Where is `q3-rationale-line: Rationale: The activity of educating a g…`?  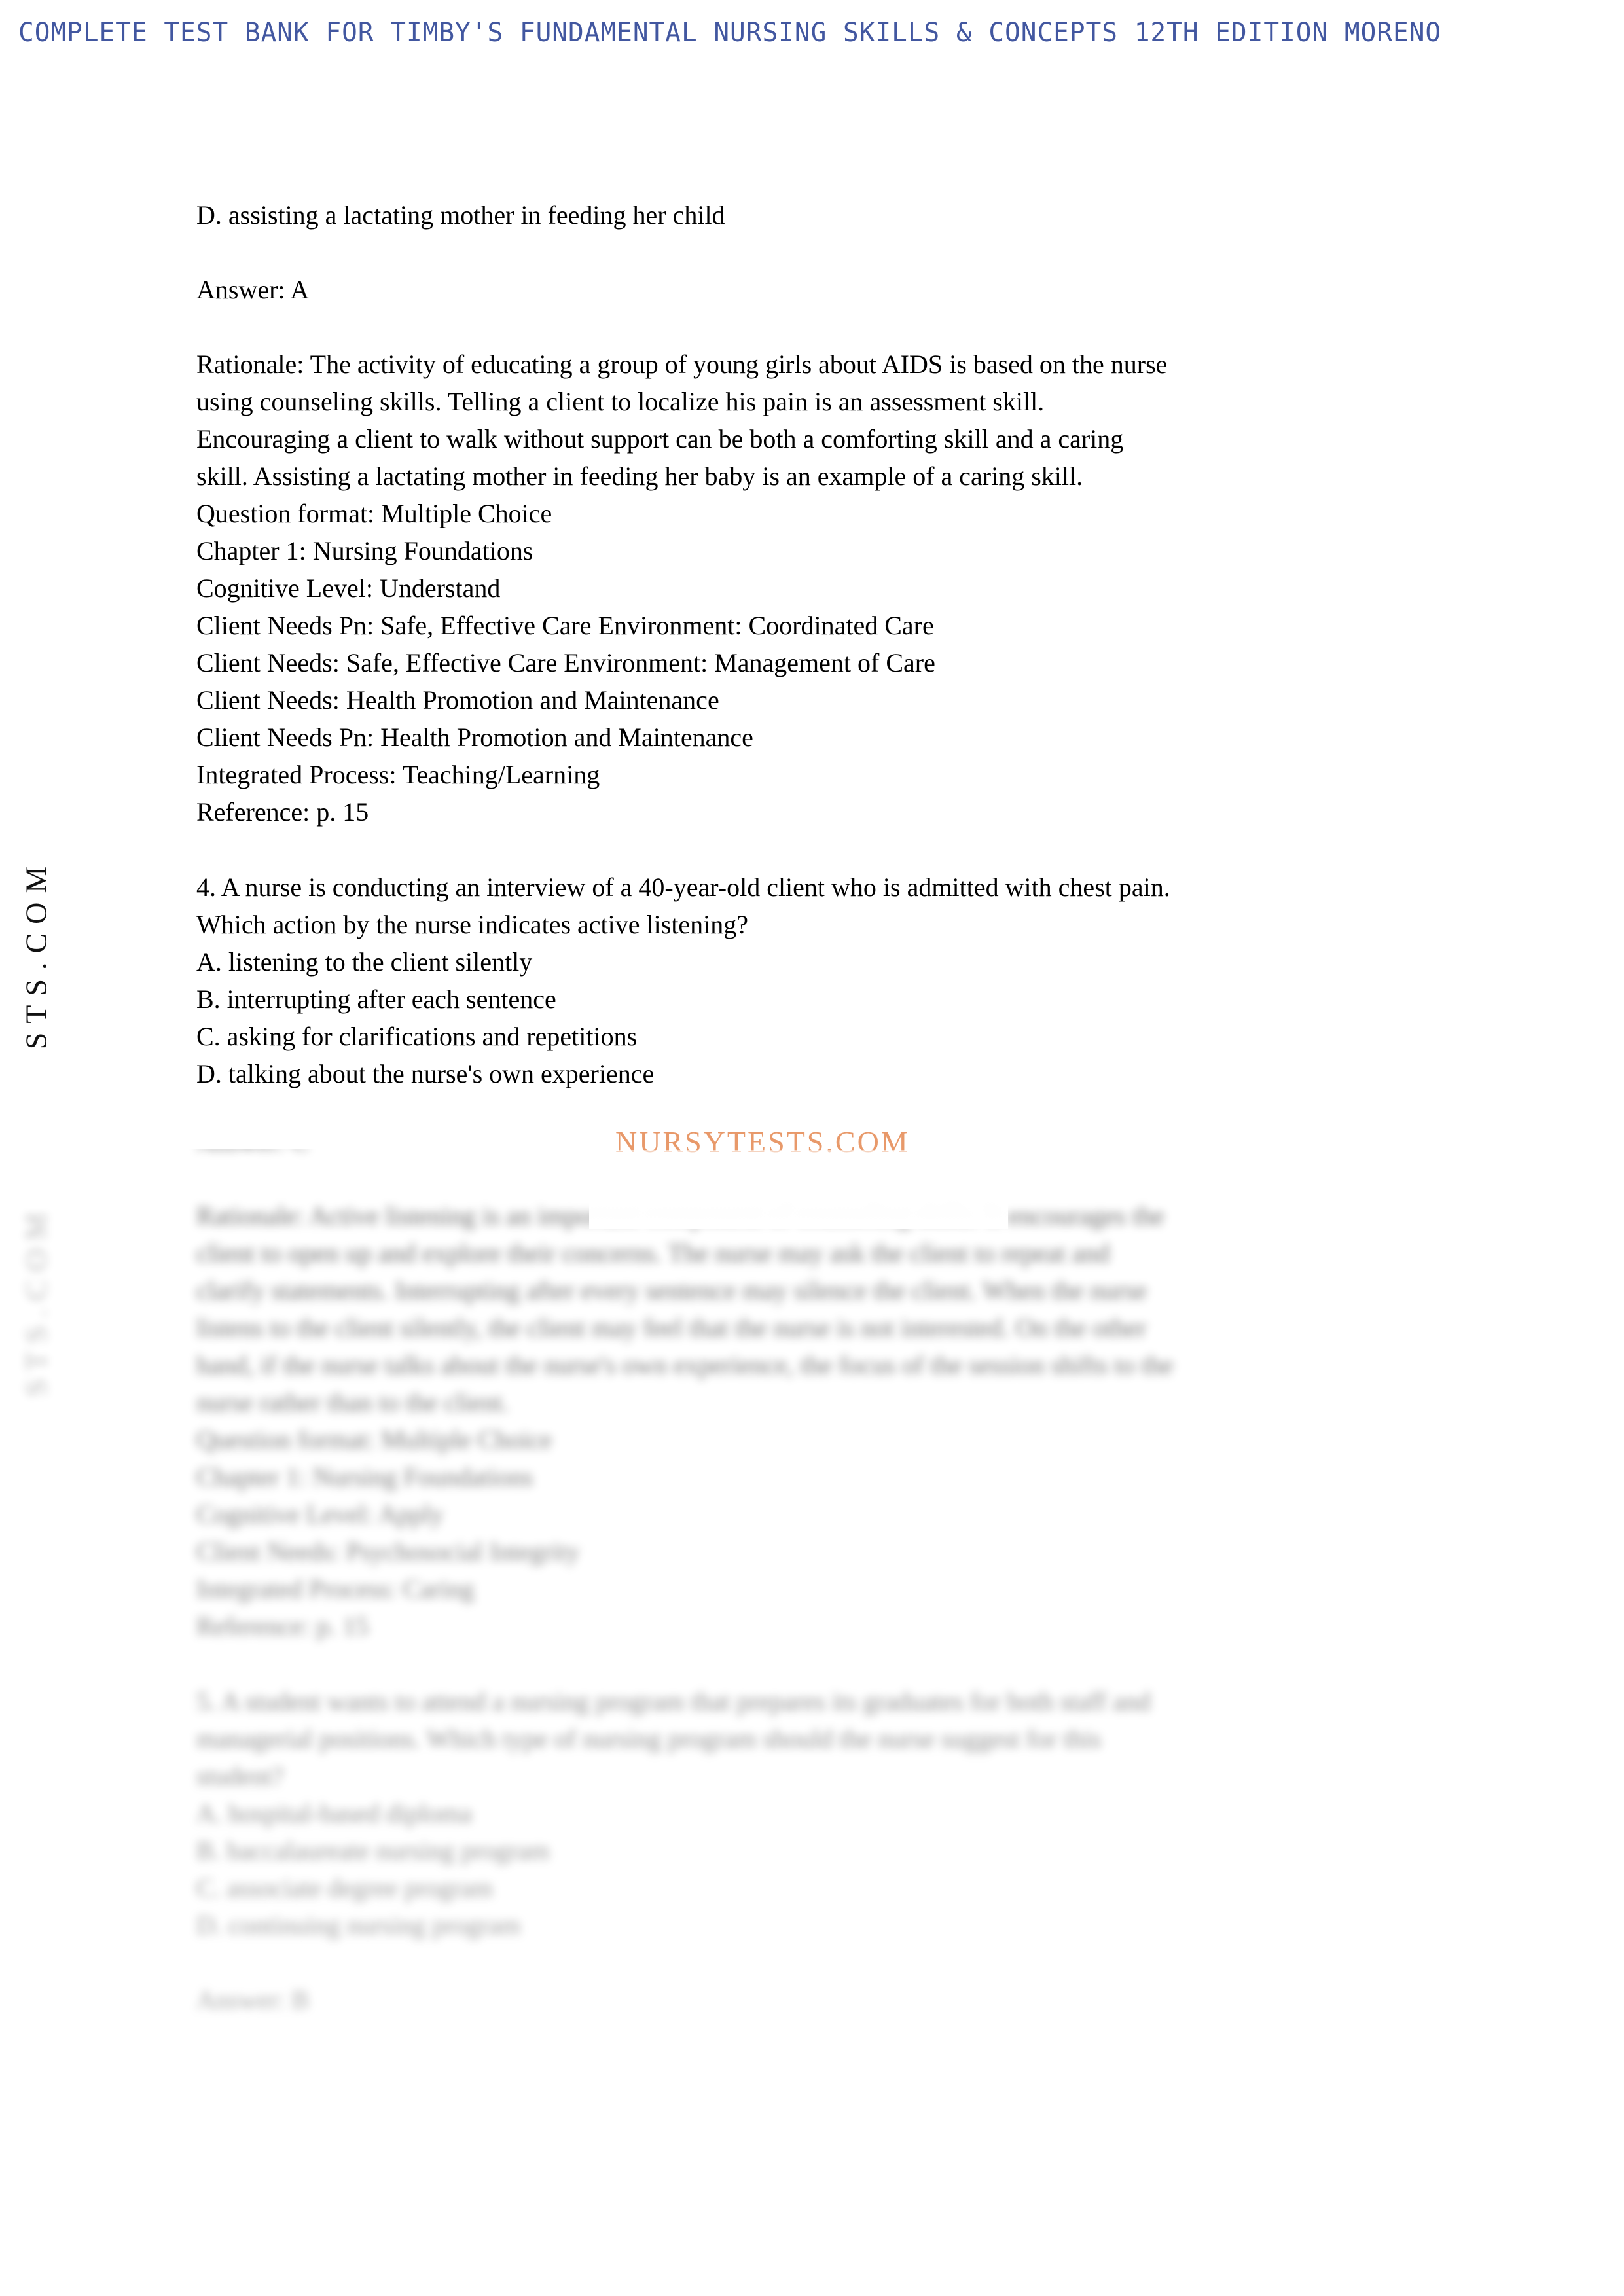
q3-rationale-line: Rationale: The activity of educating a g… is located at coordinates (682, 364).